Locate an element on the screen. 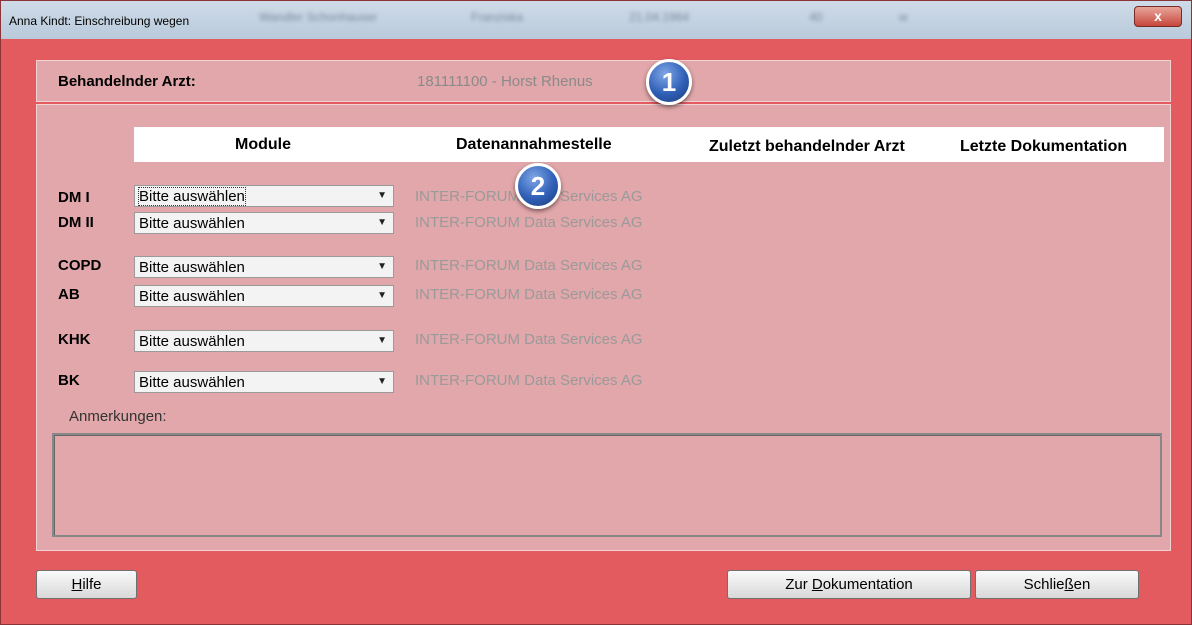  help-label: ilfe is located at coordinates (92, 584).